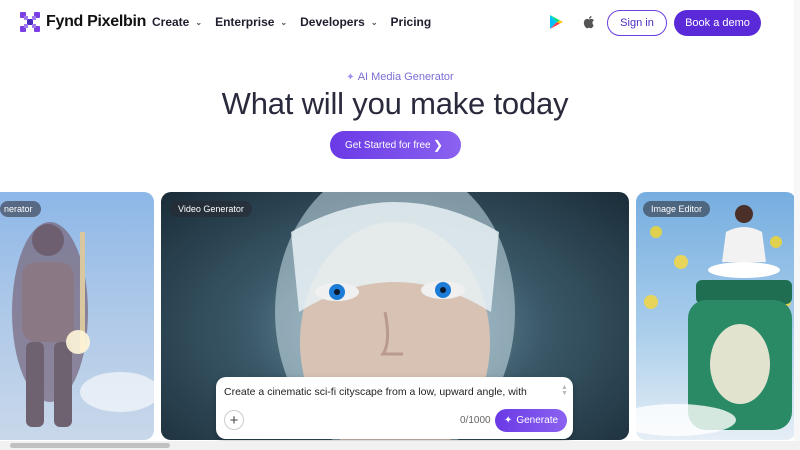 The width and height of the screenshot is (800, 450). I want to click on nav-item-label: Pricing, so click(411, 22).